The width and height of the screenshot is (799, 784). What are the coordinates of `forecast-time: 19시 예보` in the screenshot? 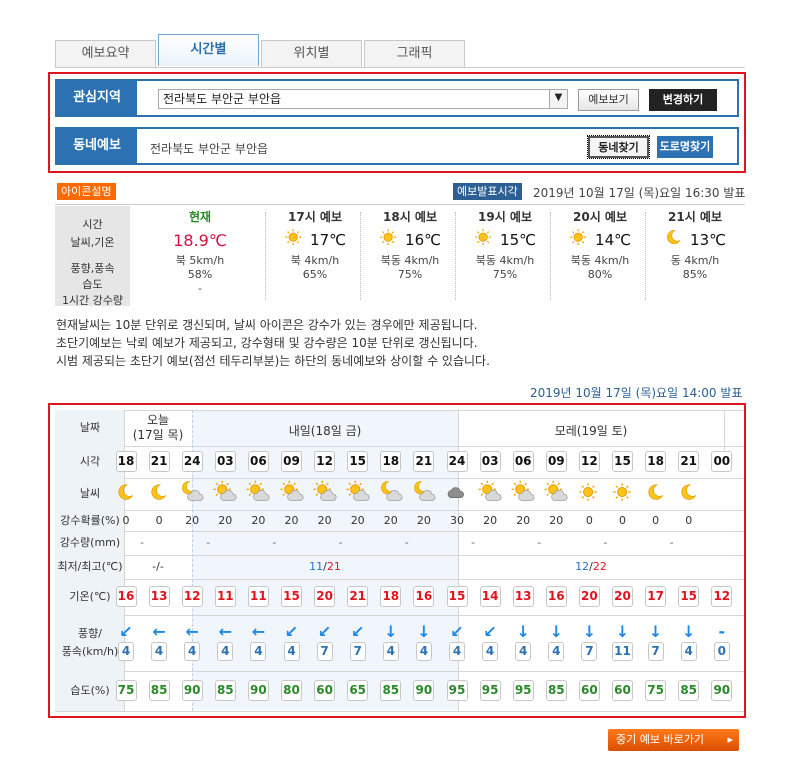 It's located at (505, 217).